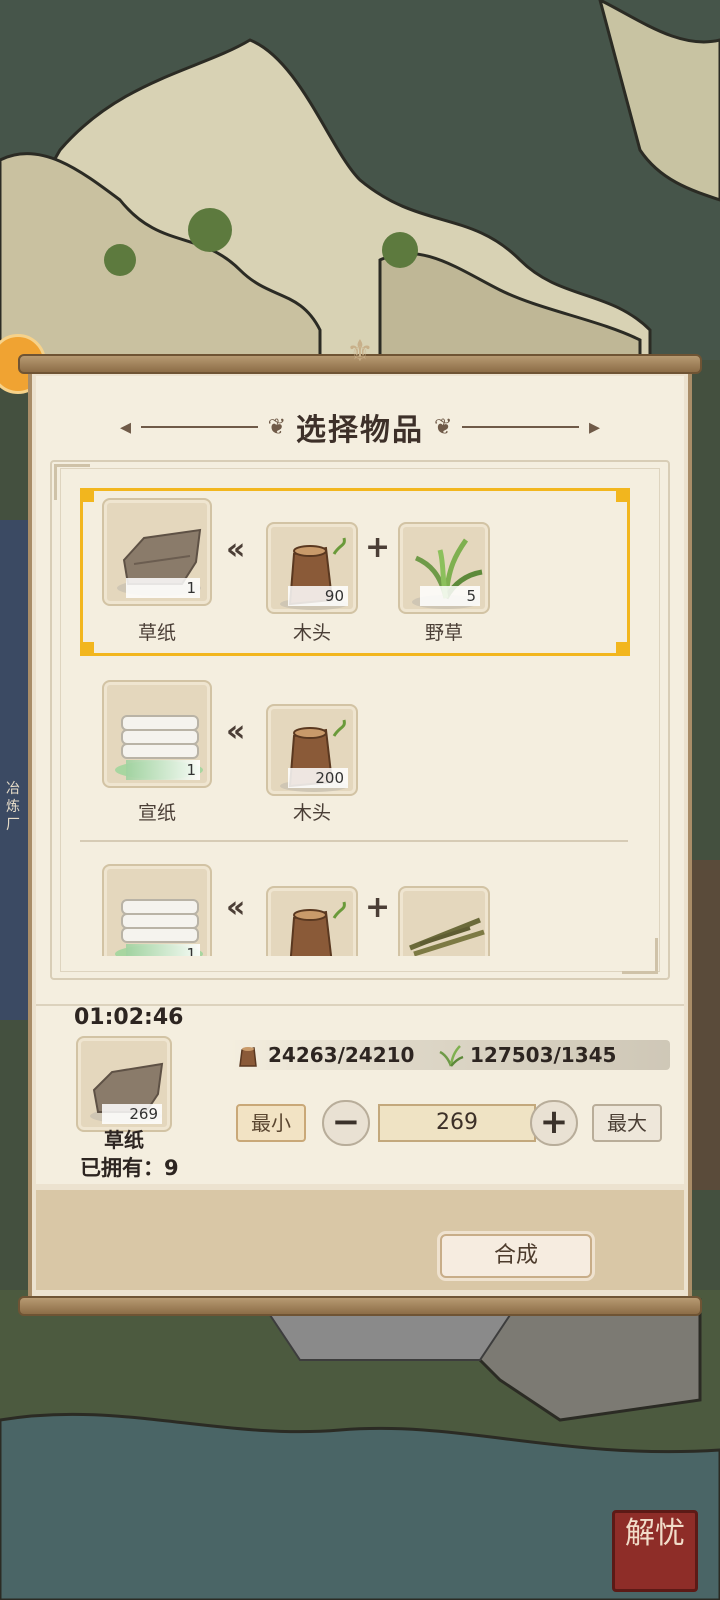 The height and width of the screenshot is (1600, 720). Describe the element at coordinates (594, 427) in the screenshot. I see `title-ornament-right-icon: ▸` at that location.